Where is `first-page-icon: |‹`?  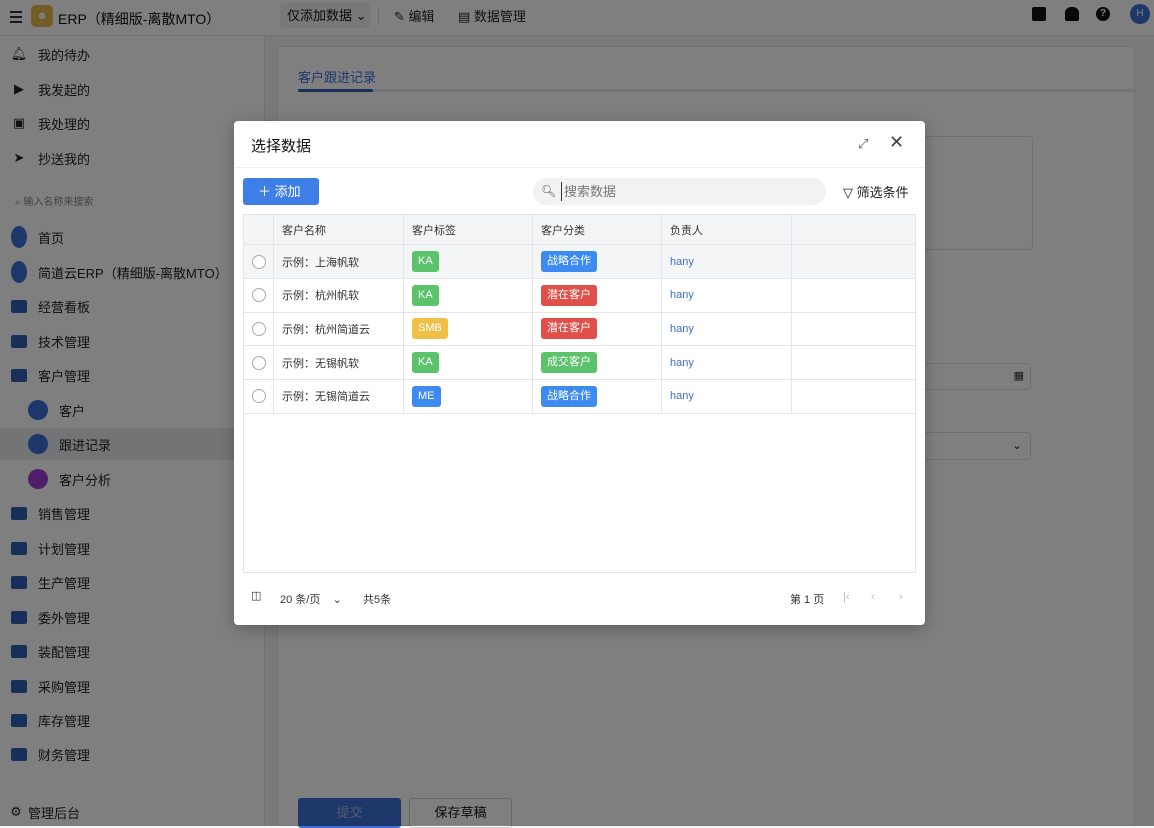 first-page-icon: |‹ is located at coordinates (846, 597).